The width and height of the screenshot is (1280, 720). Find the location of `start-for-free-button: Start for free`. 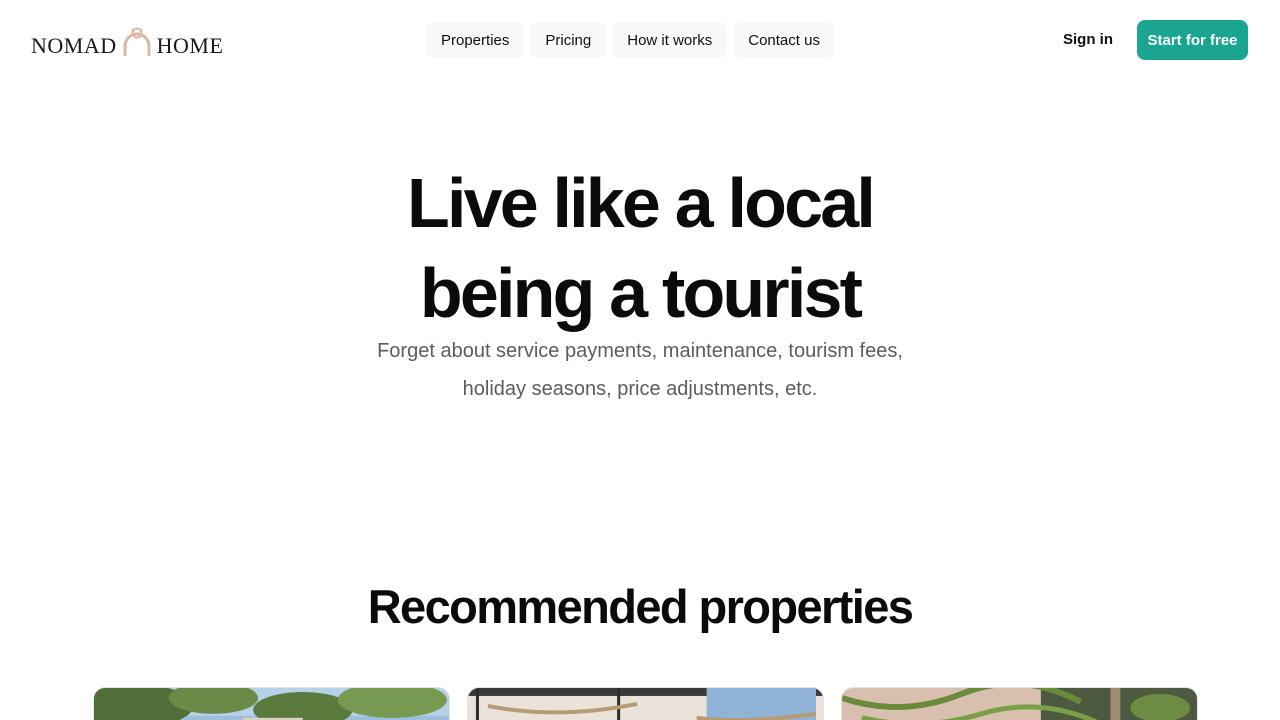

start-for-free-button: Start for free is located at coordinates (1192, 40).